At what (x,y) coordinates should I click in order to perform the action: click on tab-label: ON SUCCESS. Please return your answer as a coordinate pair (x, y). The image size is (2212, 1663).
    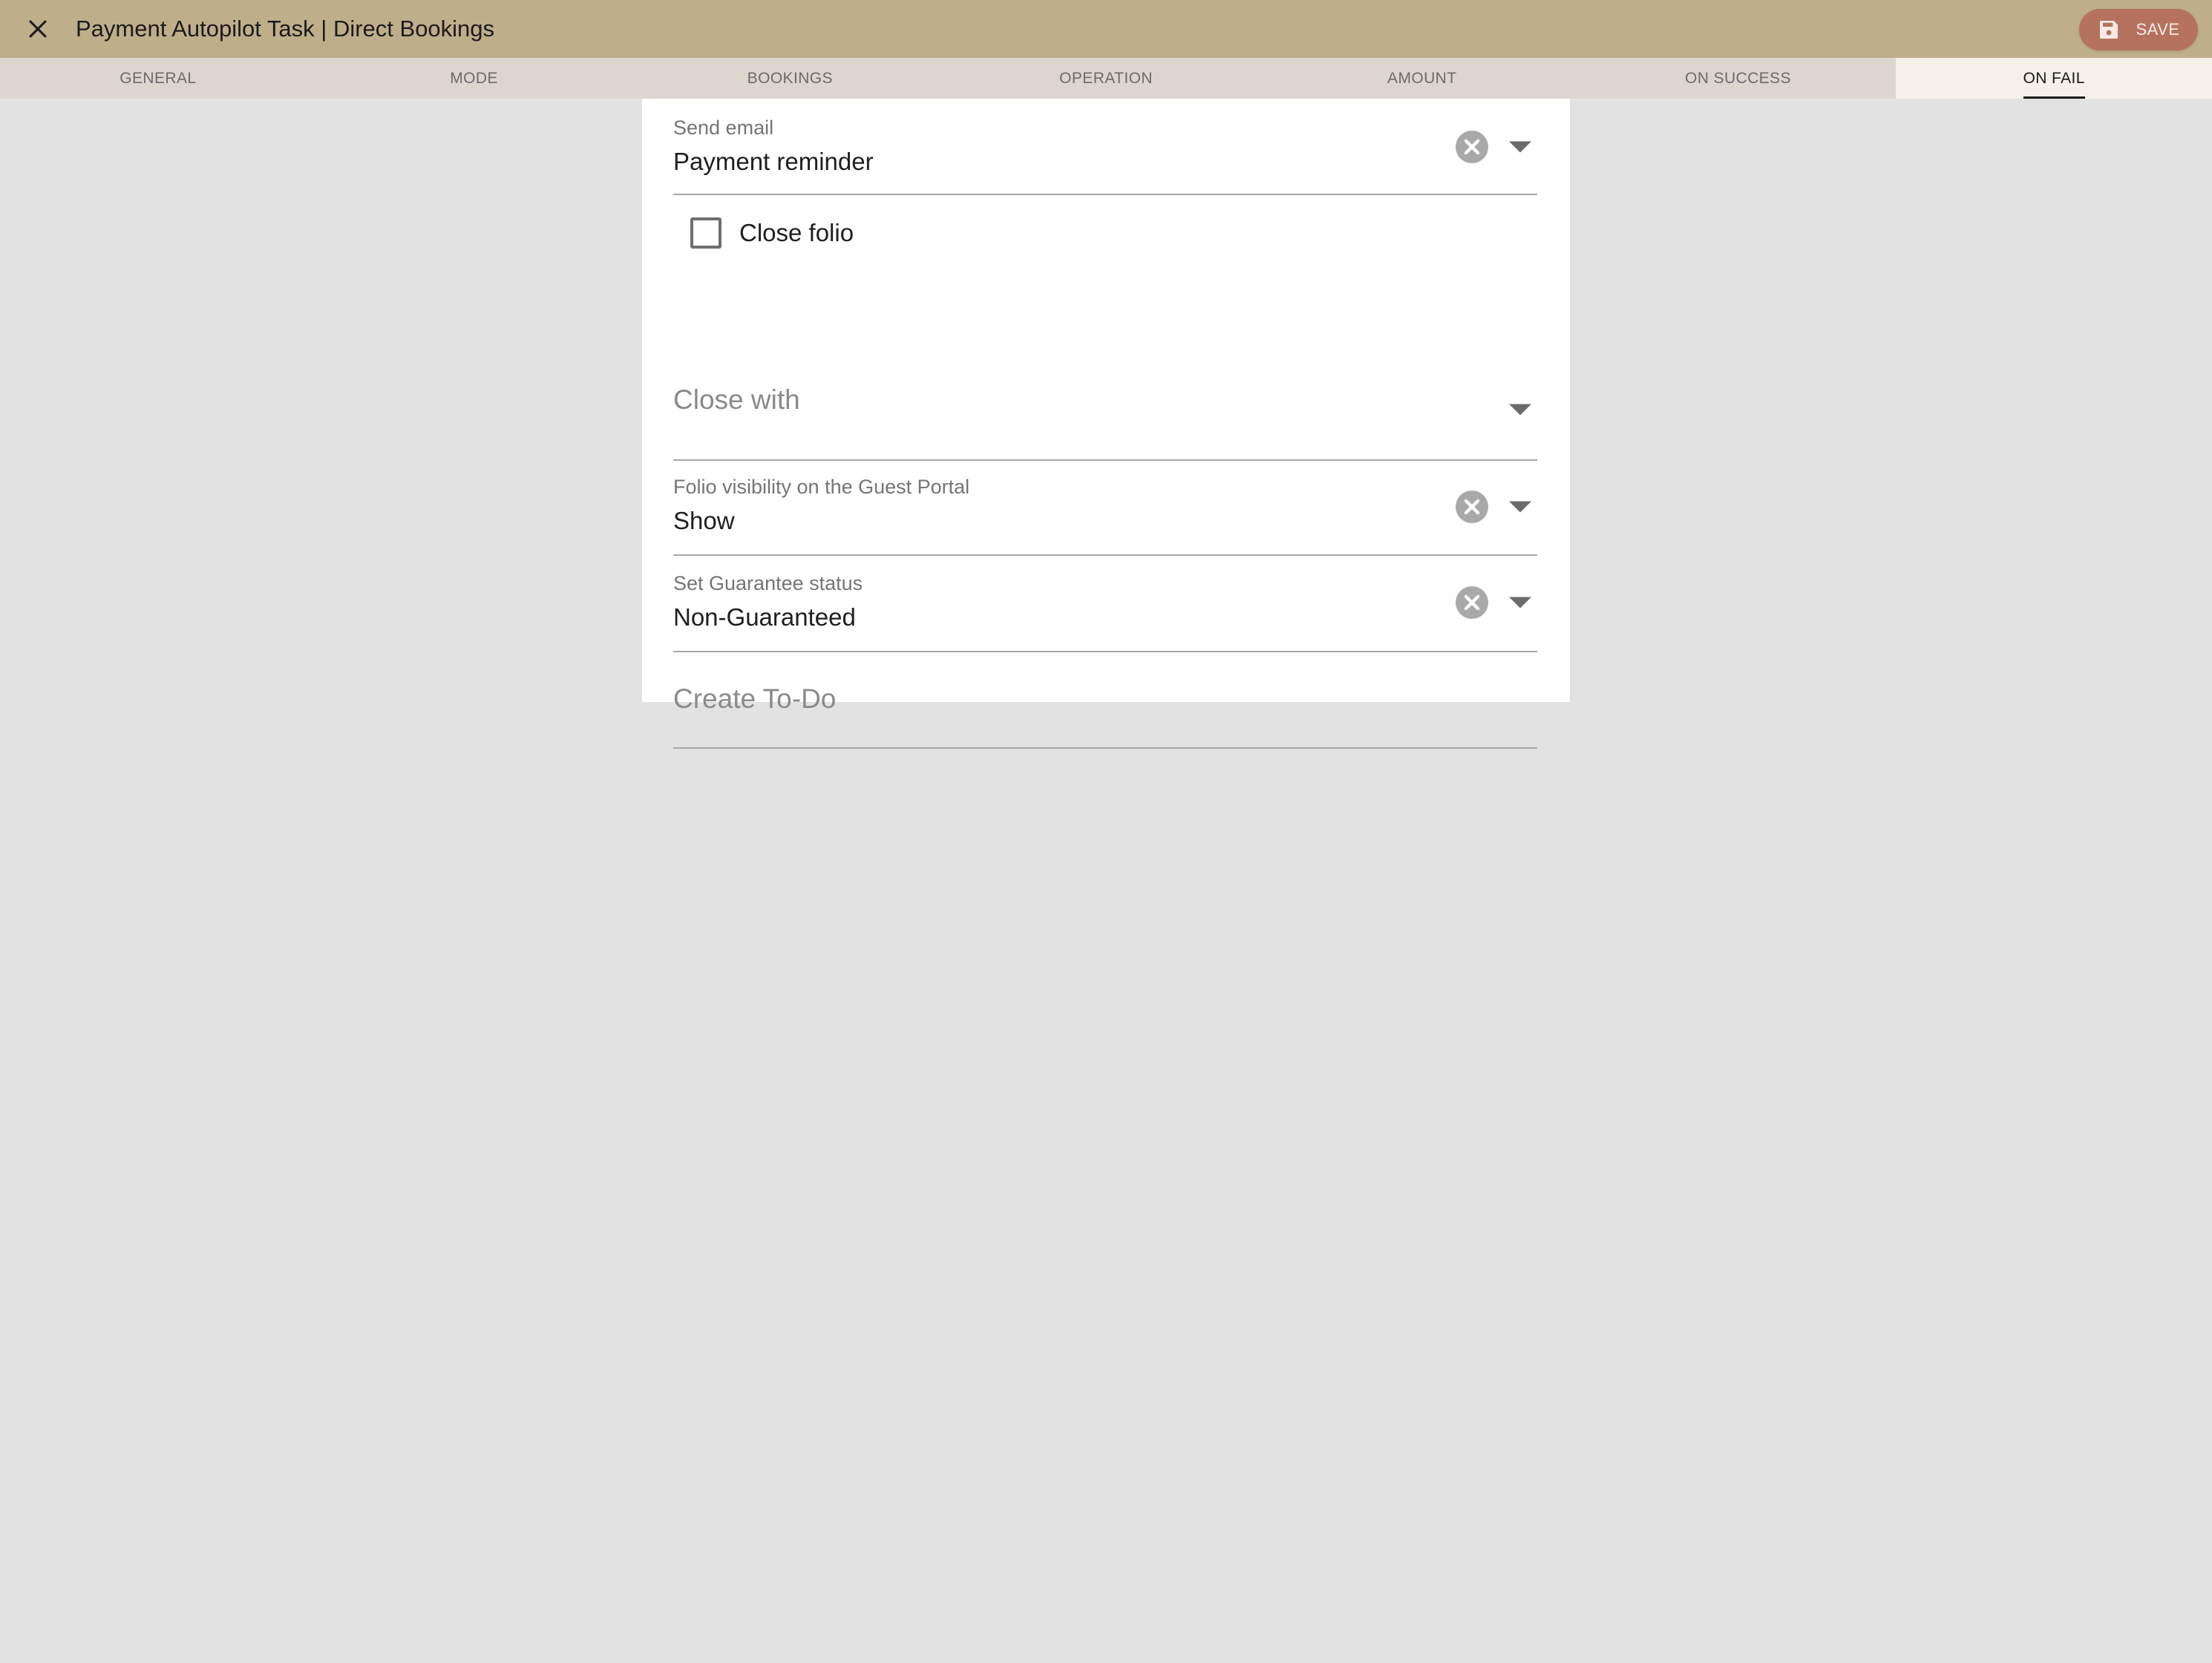
    Looking at the image, I should click on (1738, 78).